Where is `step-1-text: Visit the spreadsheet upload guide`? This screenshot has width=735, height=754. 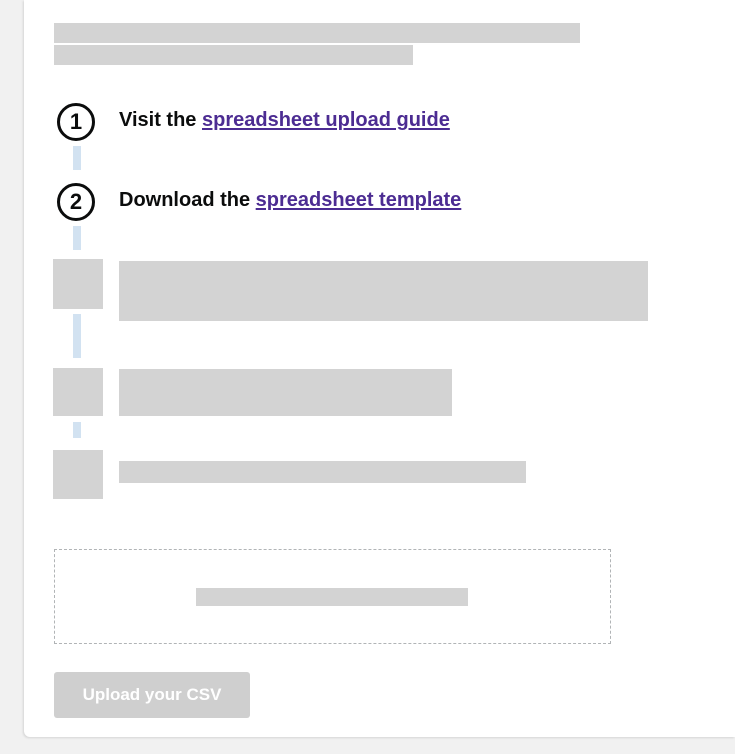
step-1-text: Visit the spreadsheet upload guide is located at coordinates (284, 120).